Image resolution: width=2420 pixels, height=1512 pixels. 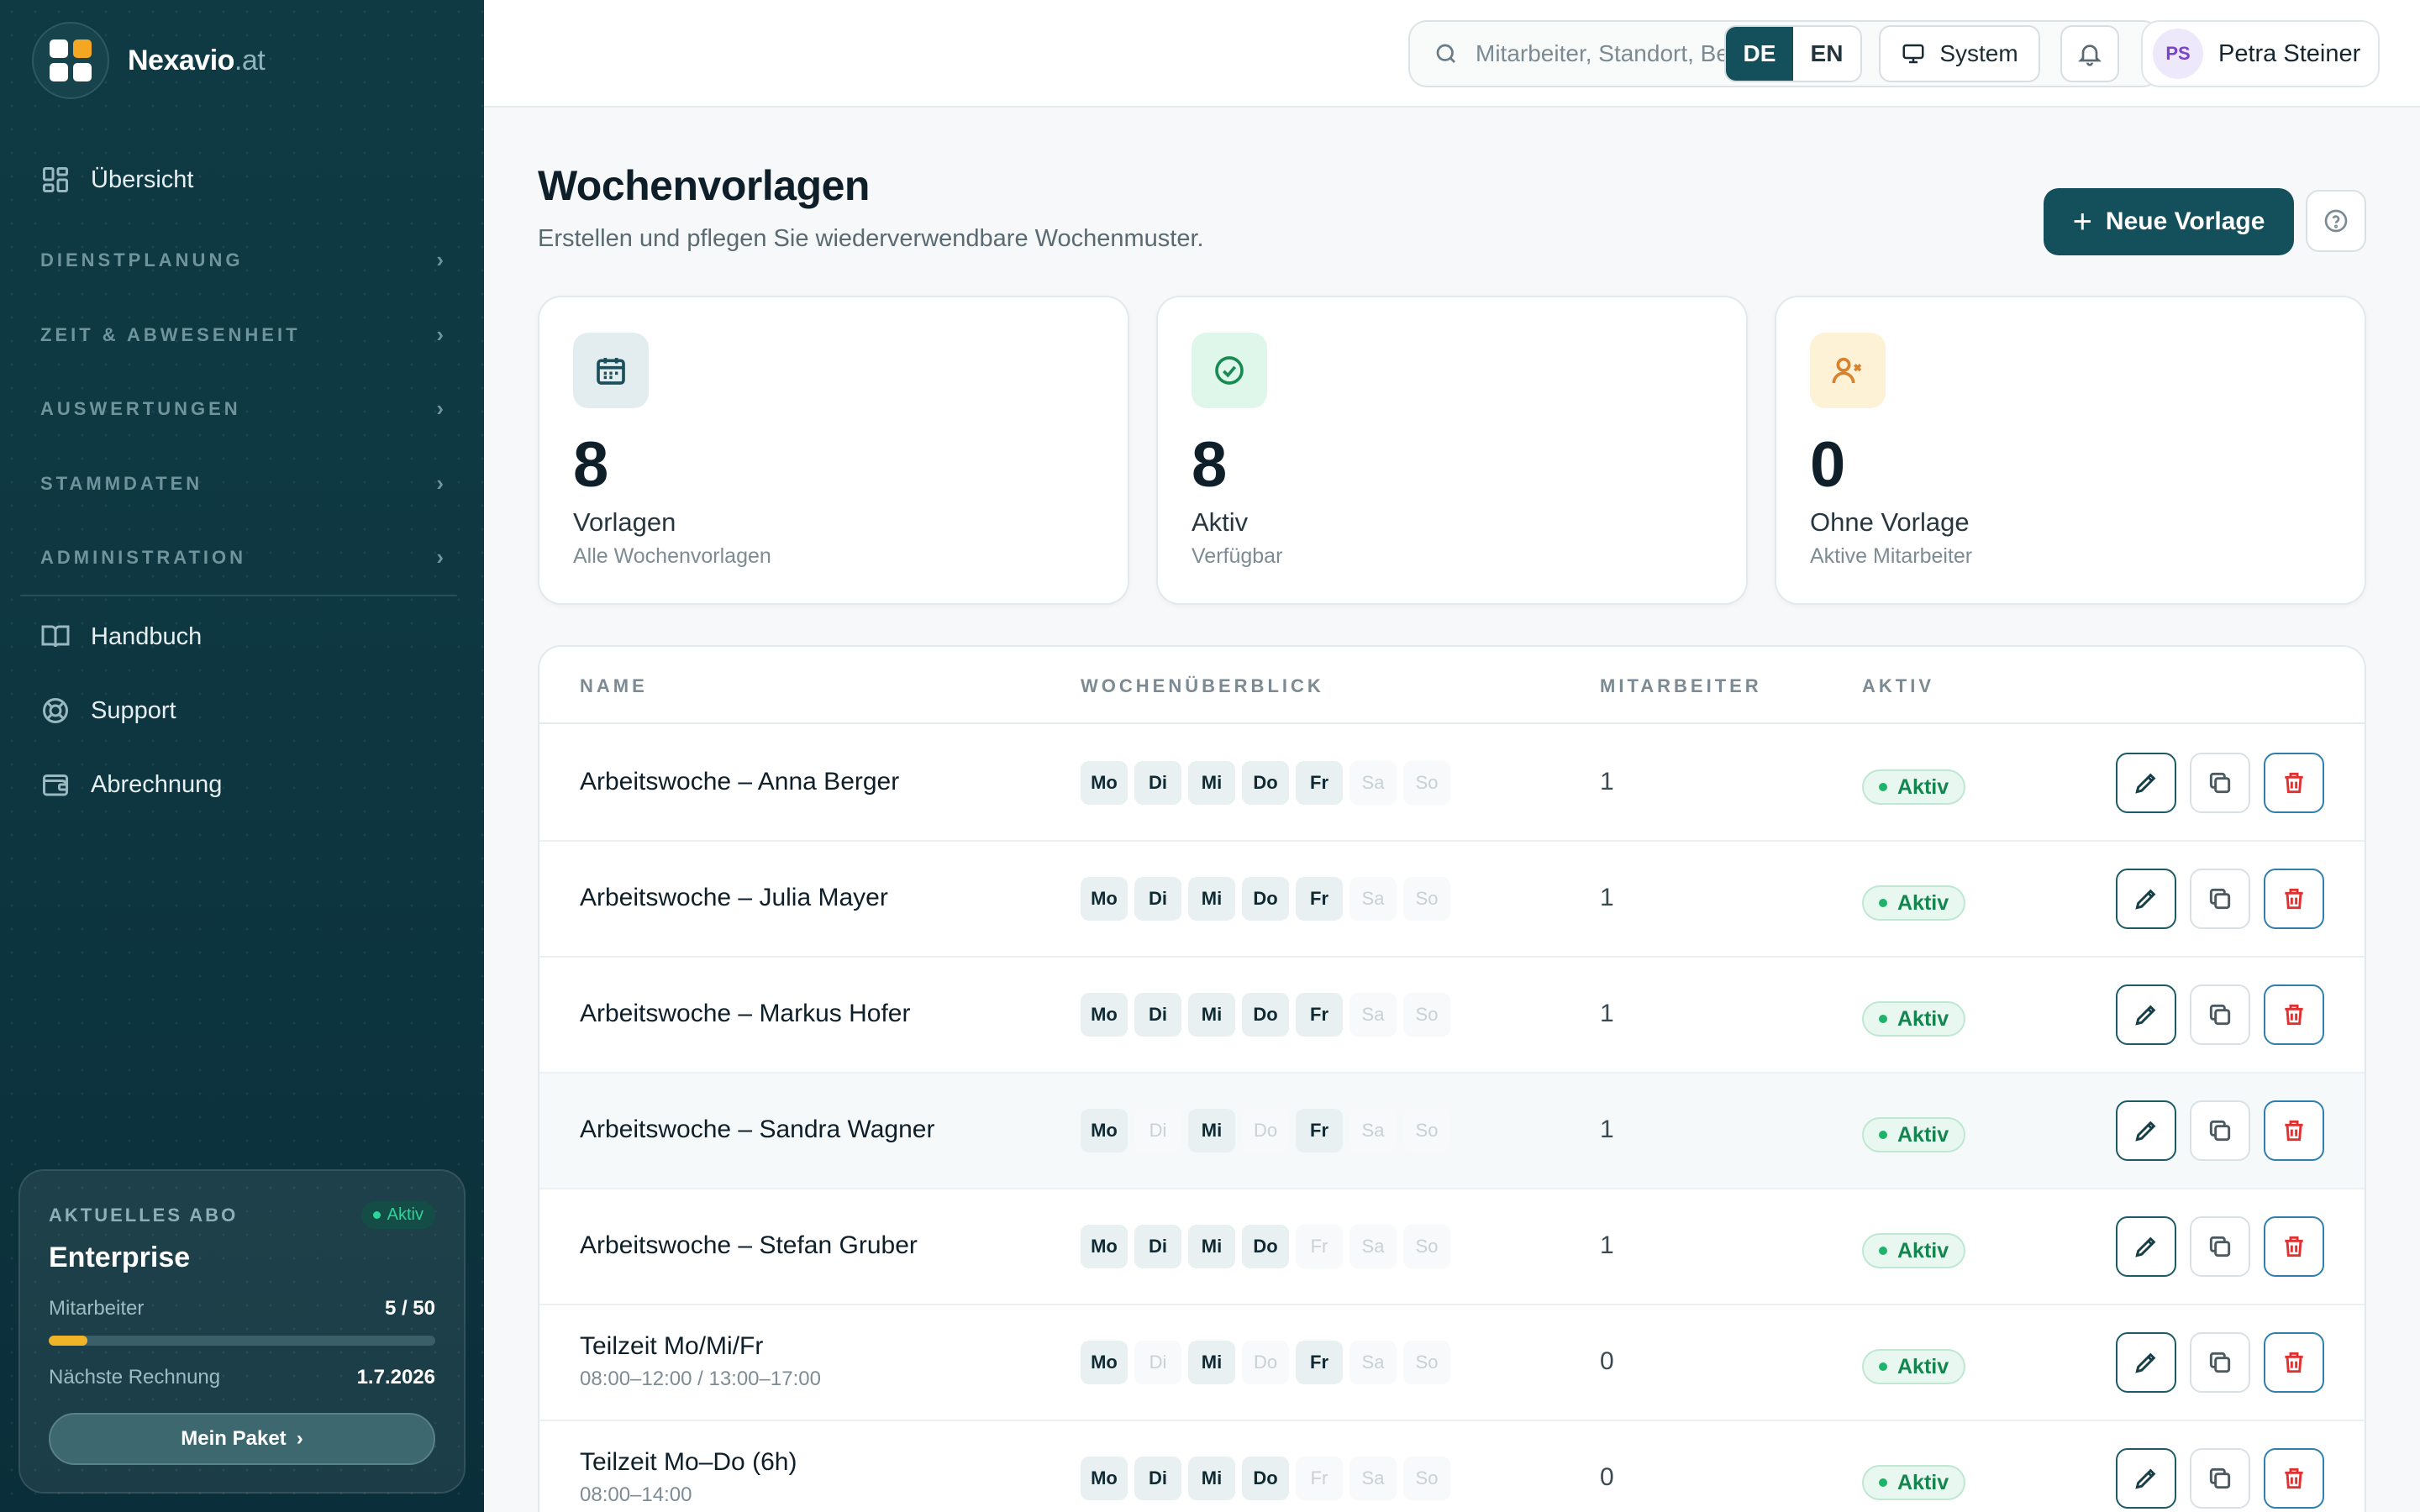 What do you see at coordinates (242, 557) in the screenshot?
I see `nav-group-administration: ADMINISTRATION ›` at bounding box center [242, 557].